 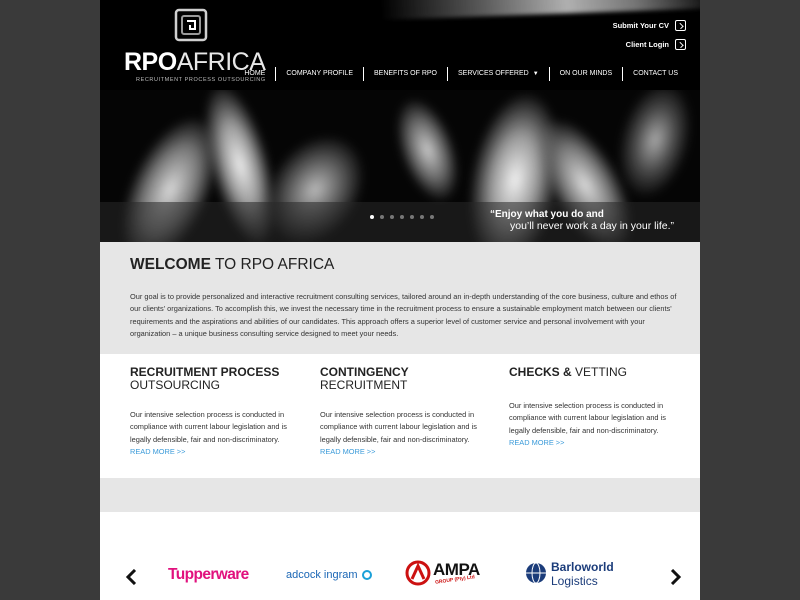 What do you see at coordinates (539, 10) in the screenshot?
I see `header-brush-decoration` at bounding box center [539, 10].